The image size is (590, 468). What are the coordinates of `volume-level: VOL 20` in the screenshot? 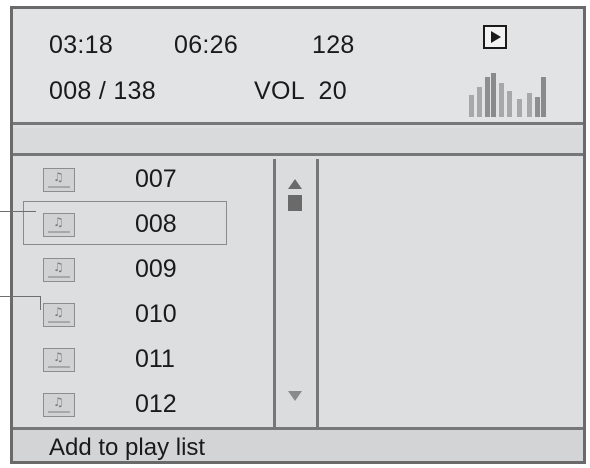 It's located at (300, 91).